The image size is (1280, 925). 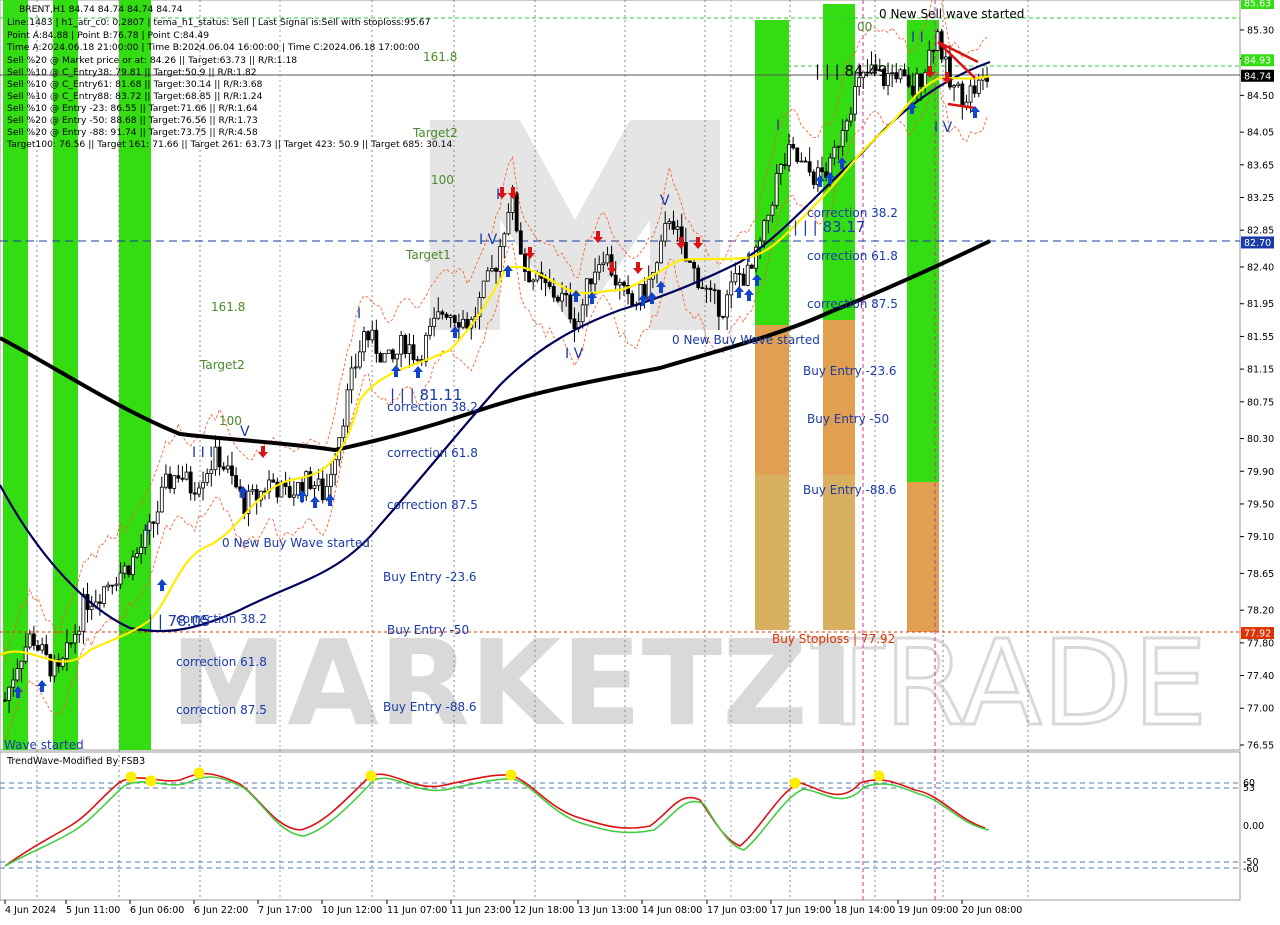 I want to click on fib-level-label: 161.8, so click(x=440, y=57).